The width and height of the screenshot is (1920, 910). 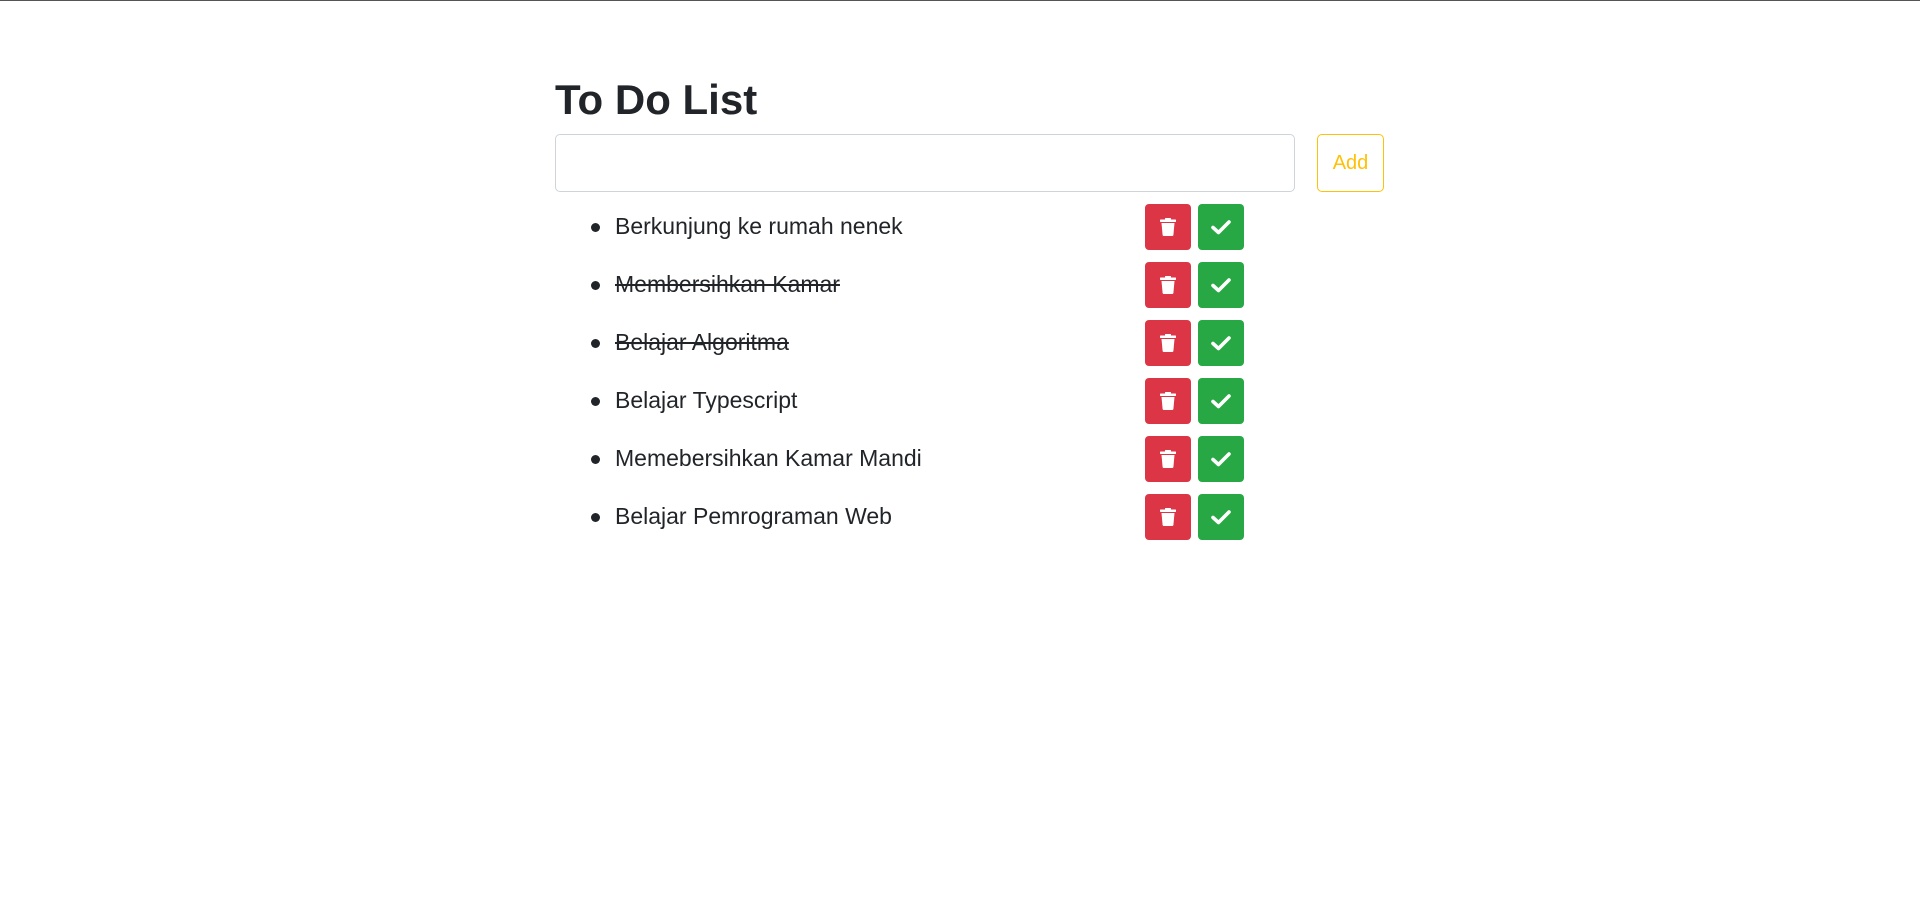 I want to click on add-button: Add, so click(x=1350, y=163).